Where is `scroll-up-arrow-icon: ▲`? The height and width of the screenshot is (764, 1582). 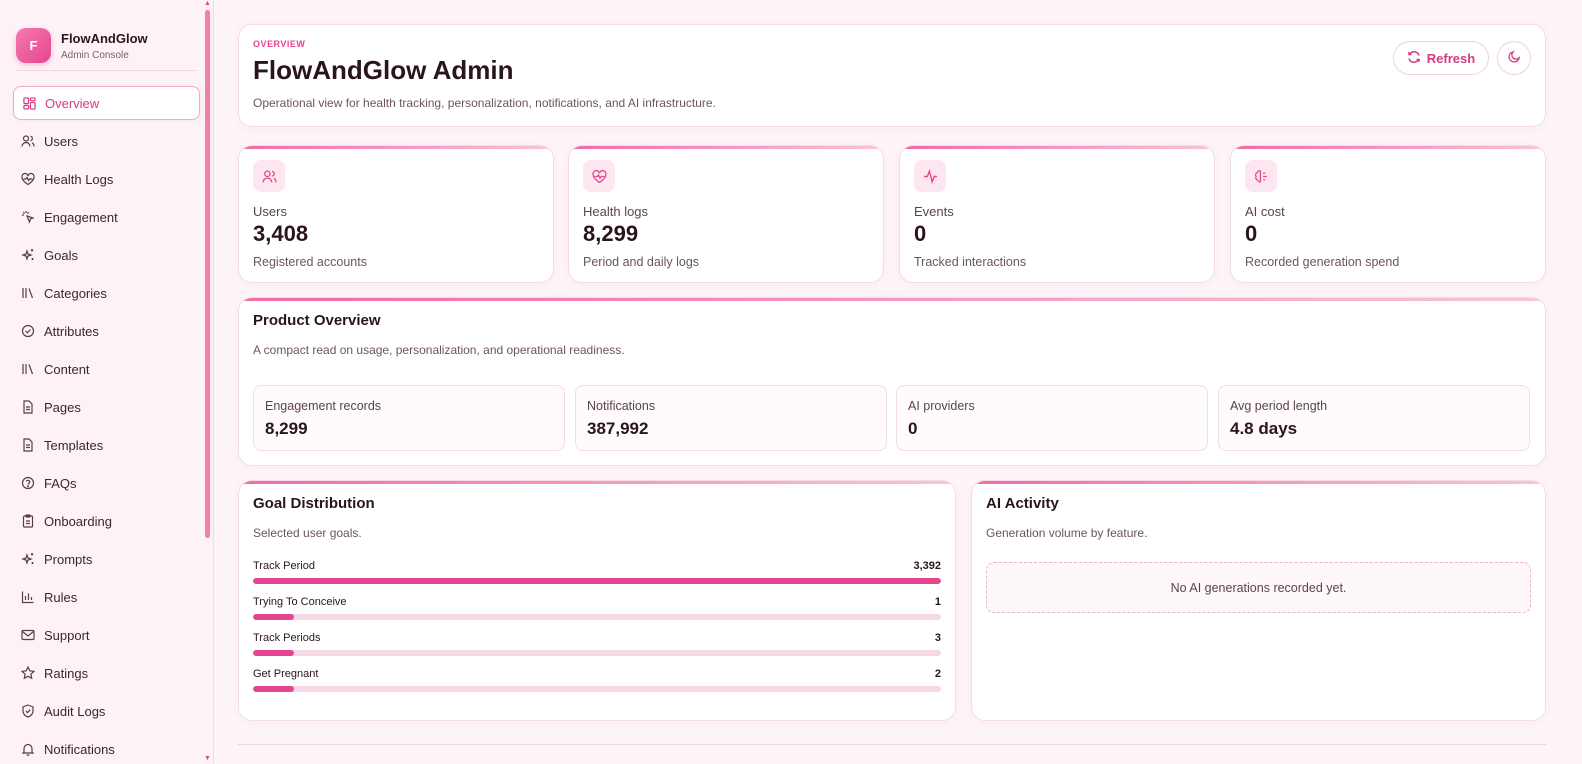 scroll-up-arrow-icon: ▲ is located at coordinates (207, 3).